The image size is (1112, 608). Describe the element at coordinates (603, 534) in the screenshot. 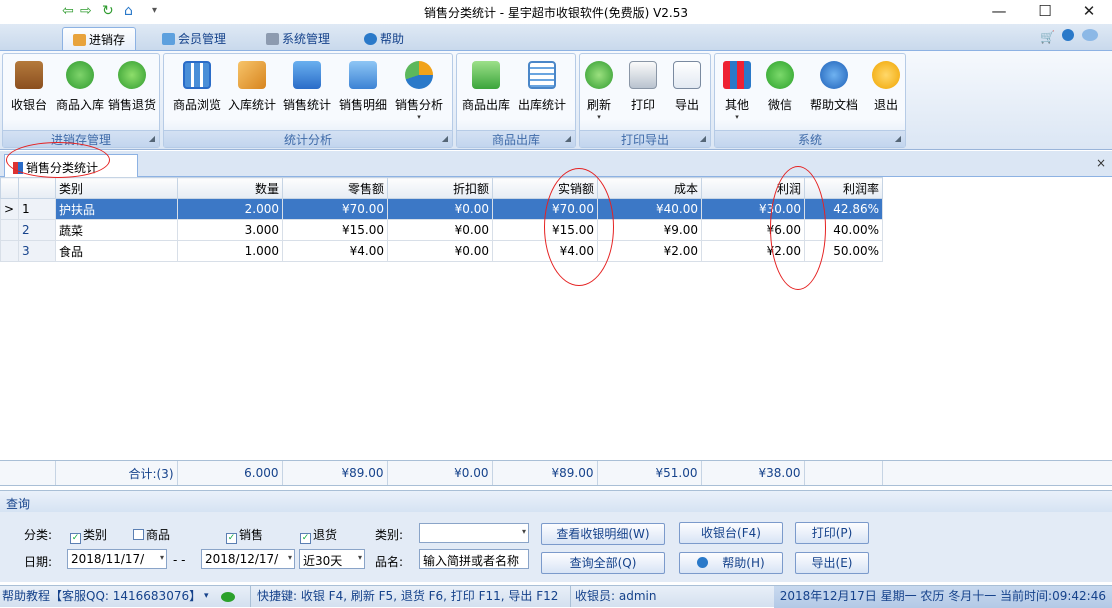

I see `view-cashier-detail-button: 查看收银明细(W)` at that location.